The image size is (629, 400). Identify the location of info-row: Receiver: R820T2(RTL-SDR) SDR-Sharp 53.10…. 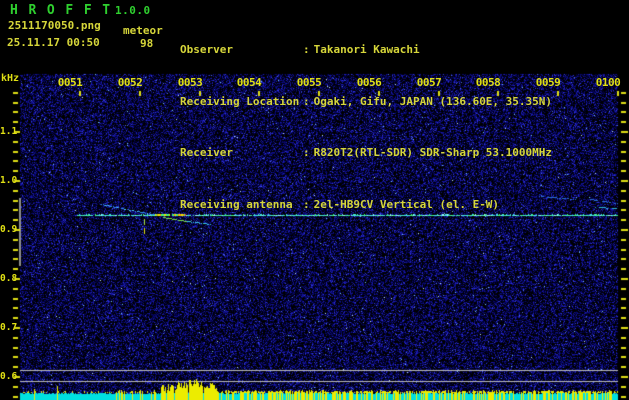
(366, 153).